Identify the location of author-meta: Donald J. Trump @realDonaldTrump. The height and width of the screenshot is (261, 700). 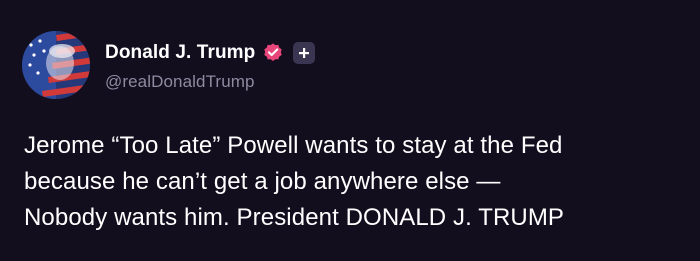
(210, 65).